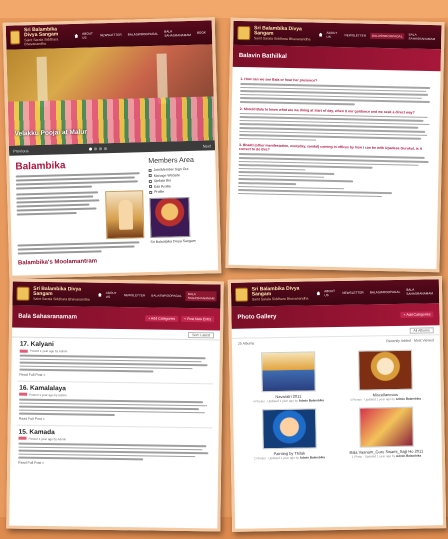  What do you see at coordinates (111, 121) in the screenshot?
I see `hero-crowd-image` at bounding box center [111, 121].